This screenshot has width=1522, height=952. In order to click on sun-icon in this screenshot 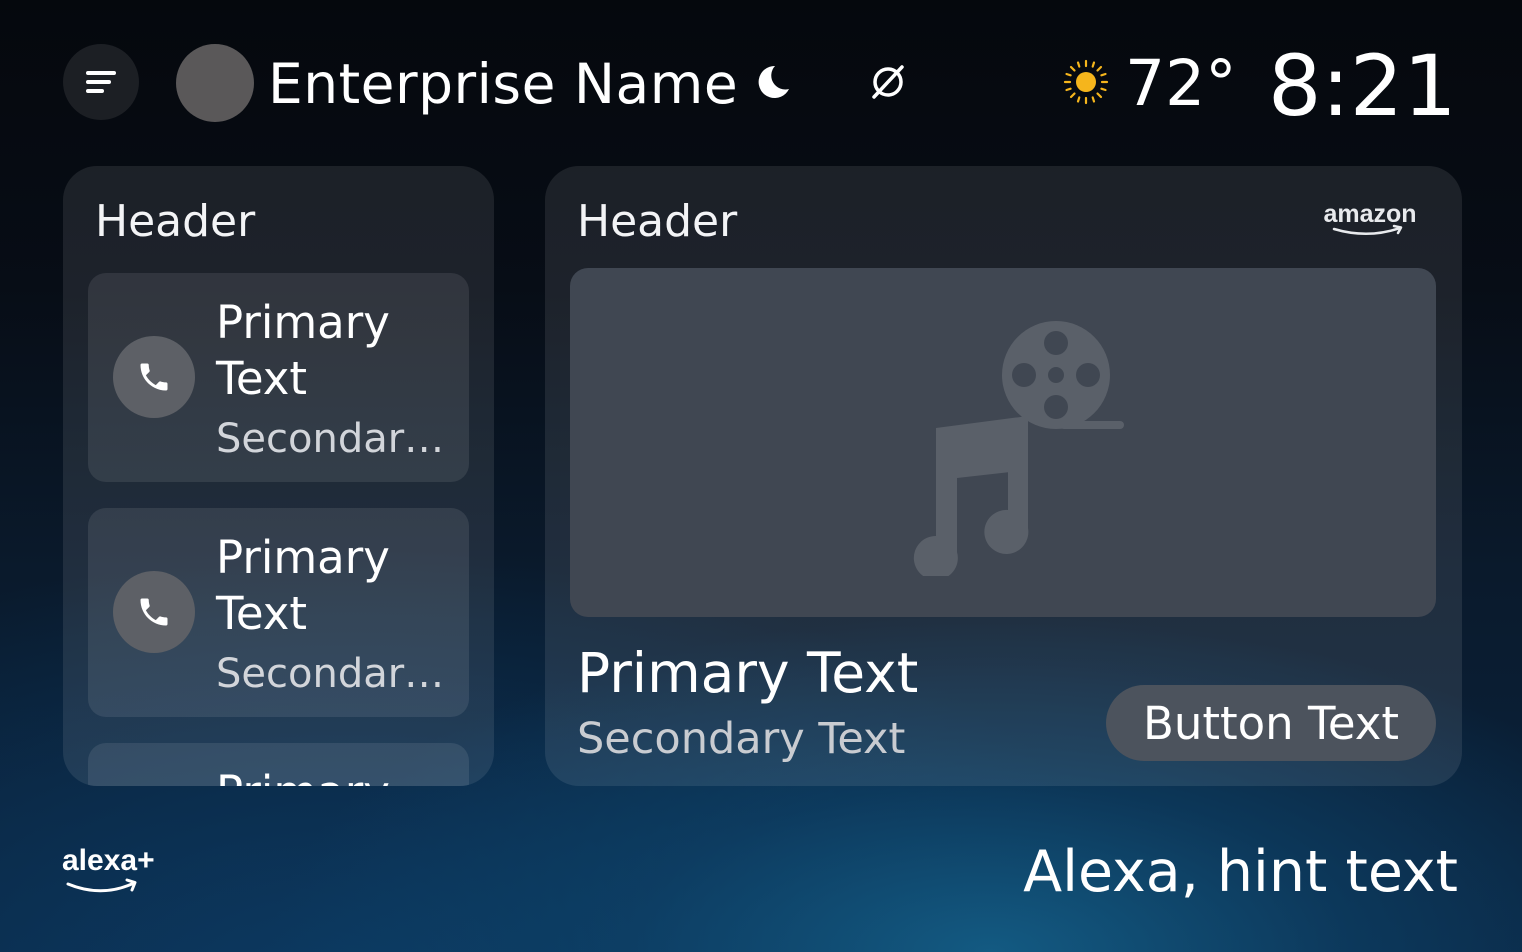, I will do `click(1086, 82)`.